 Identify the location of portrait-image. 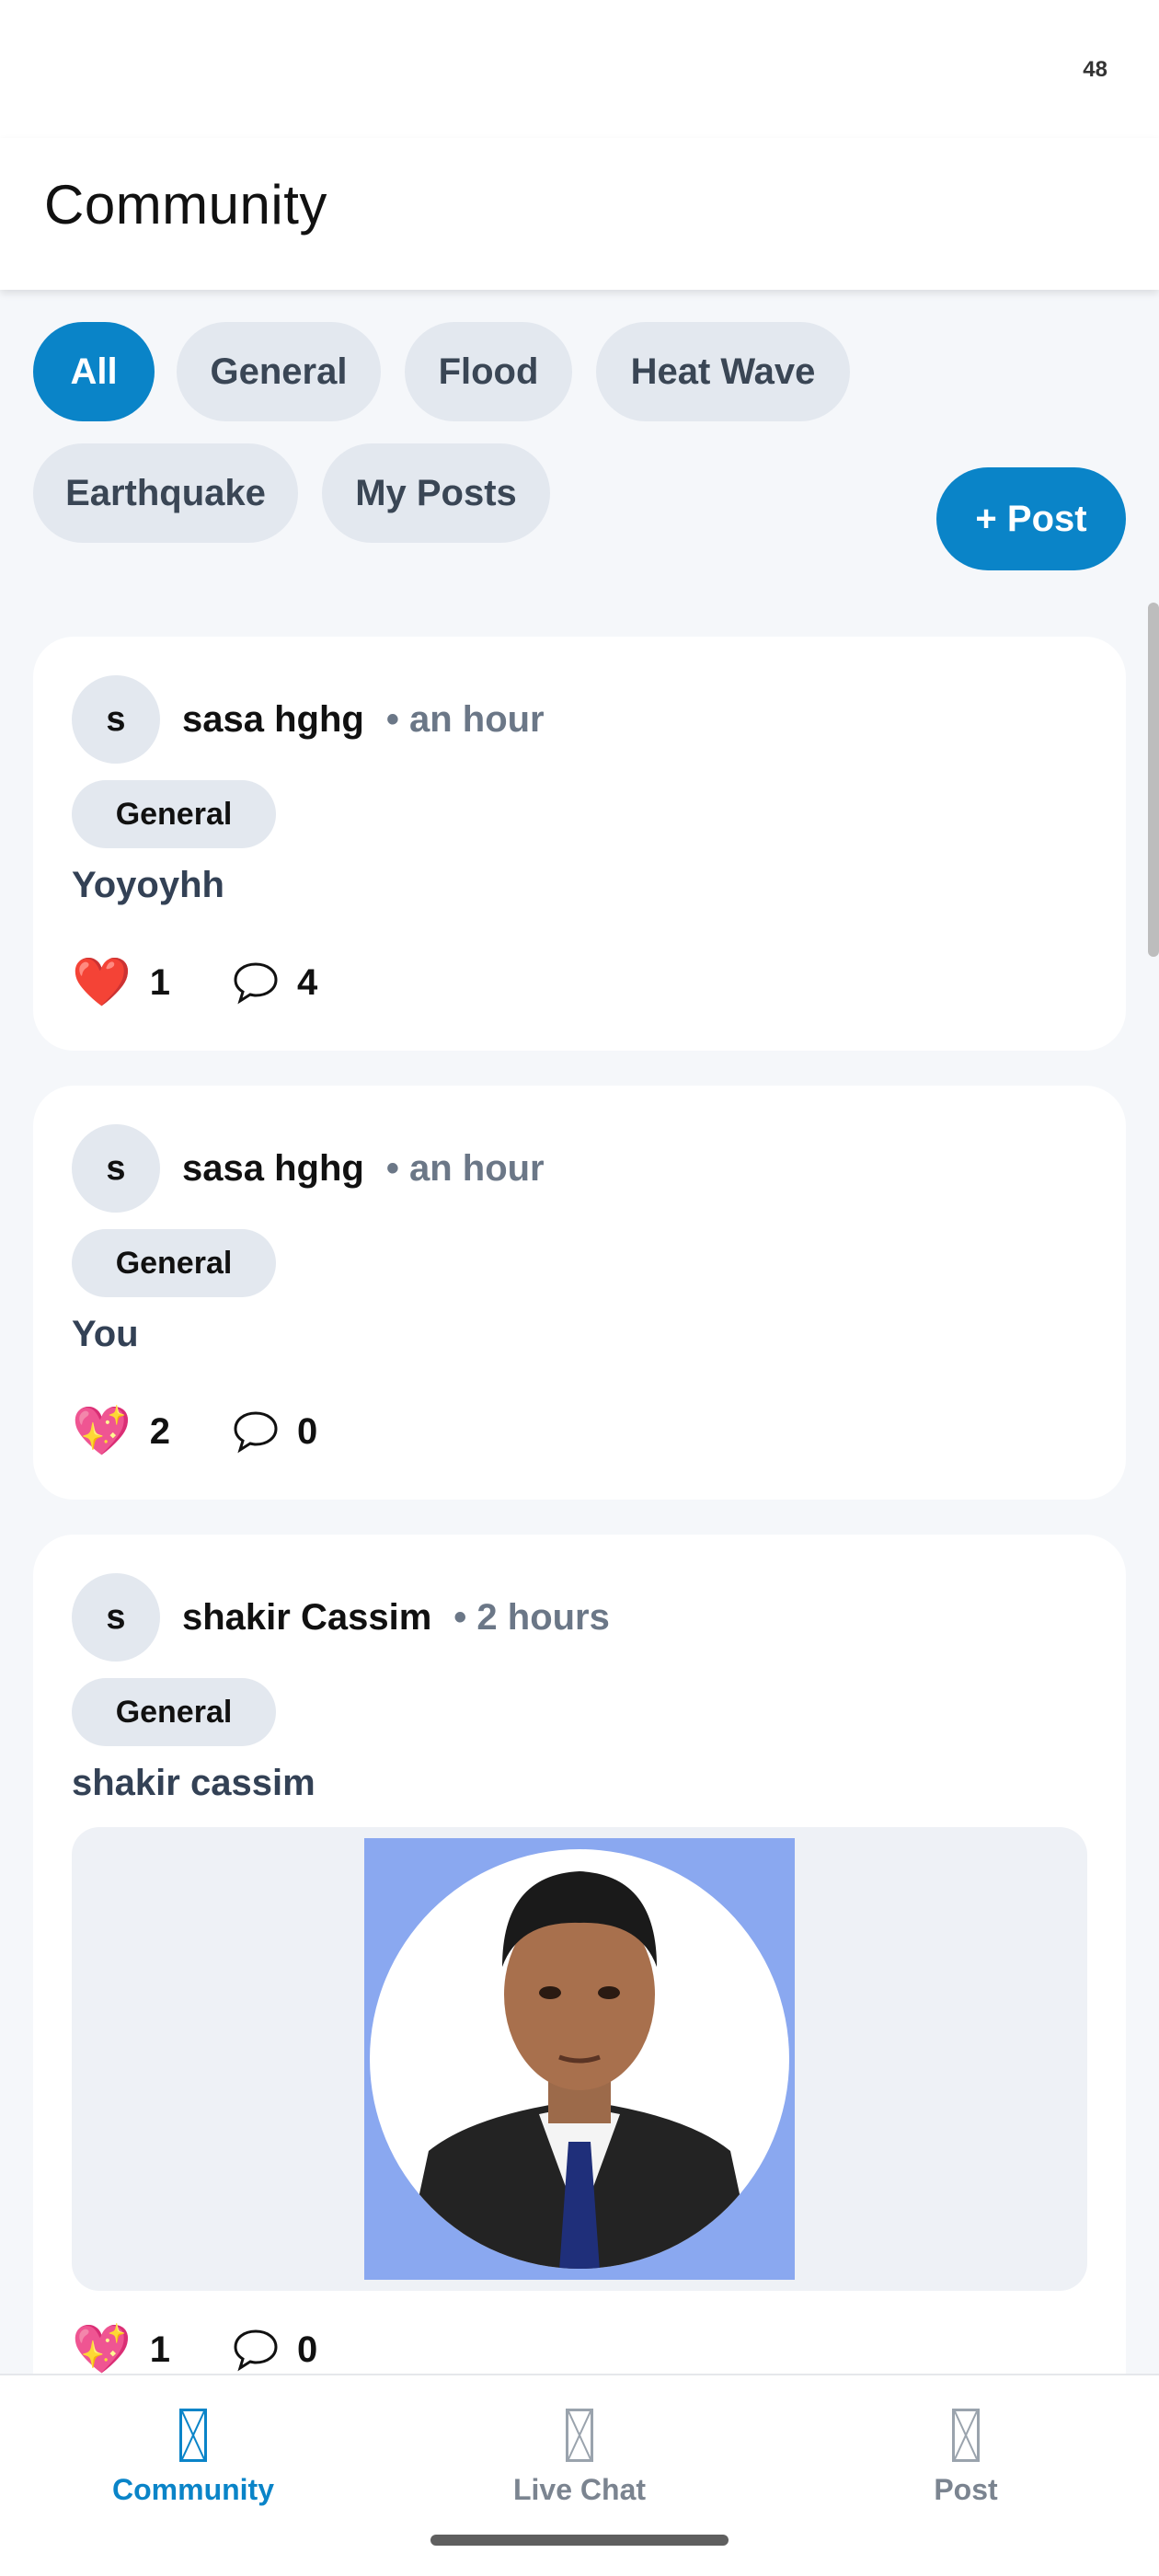
(579, 2059).